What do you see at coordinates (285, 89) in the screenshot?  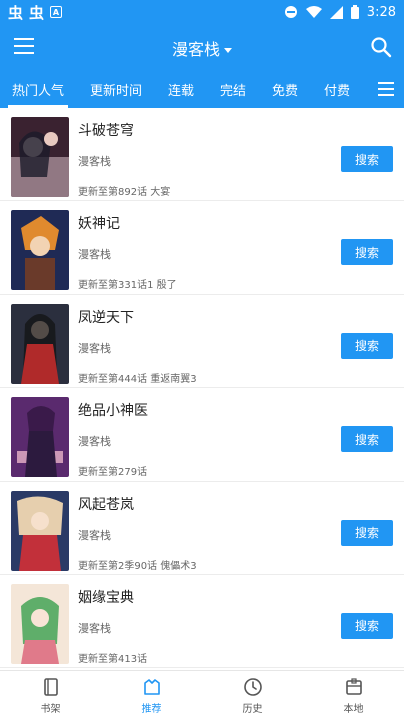 I see `tab-free: 免费` at bounding box center [285, 89].